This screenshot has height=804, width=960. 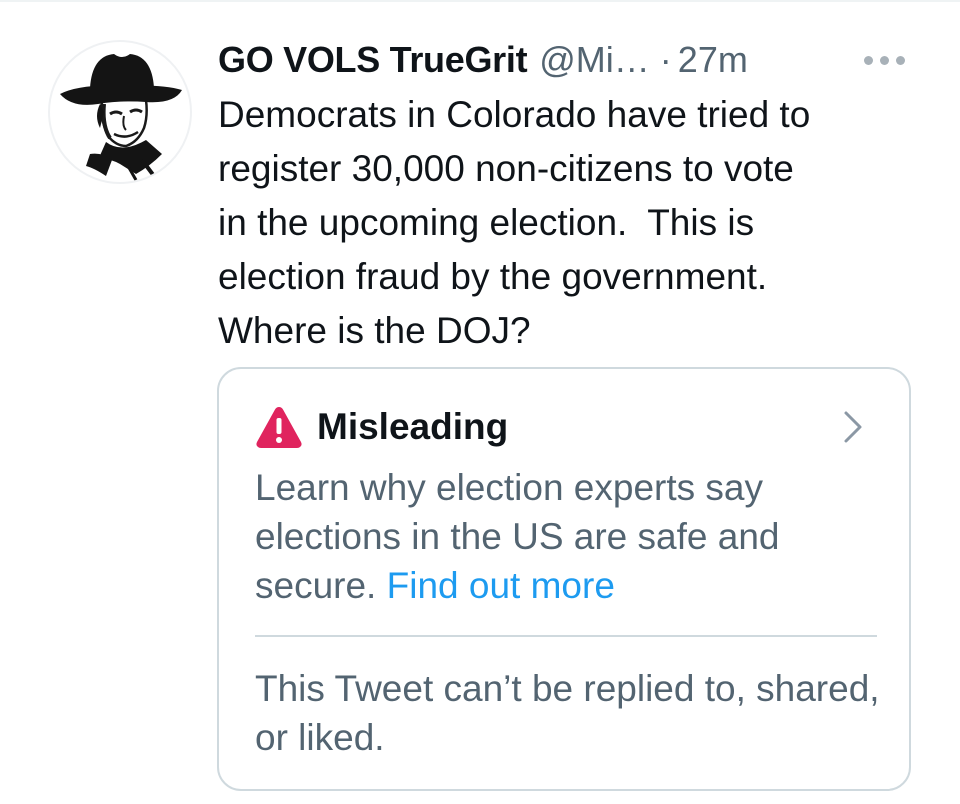 What do you see at coordinates (279, 427) in the screenshot?
I see `warning-triangle-icon` at bounding box center [279, 427].